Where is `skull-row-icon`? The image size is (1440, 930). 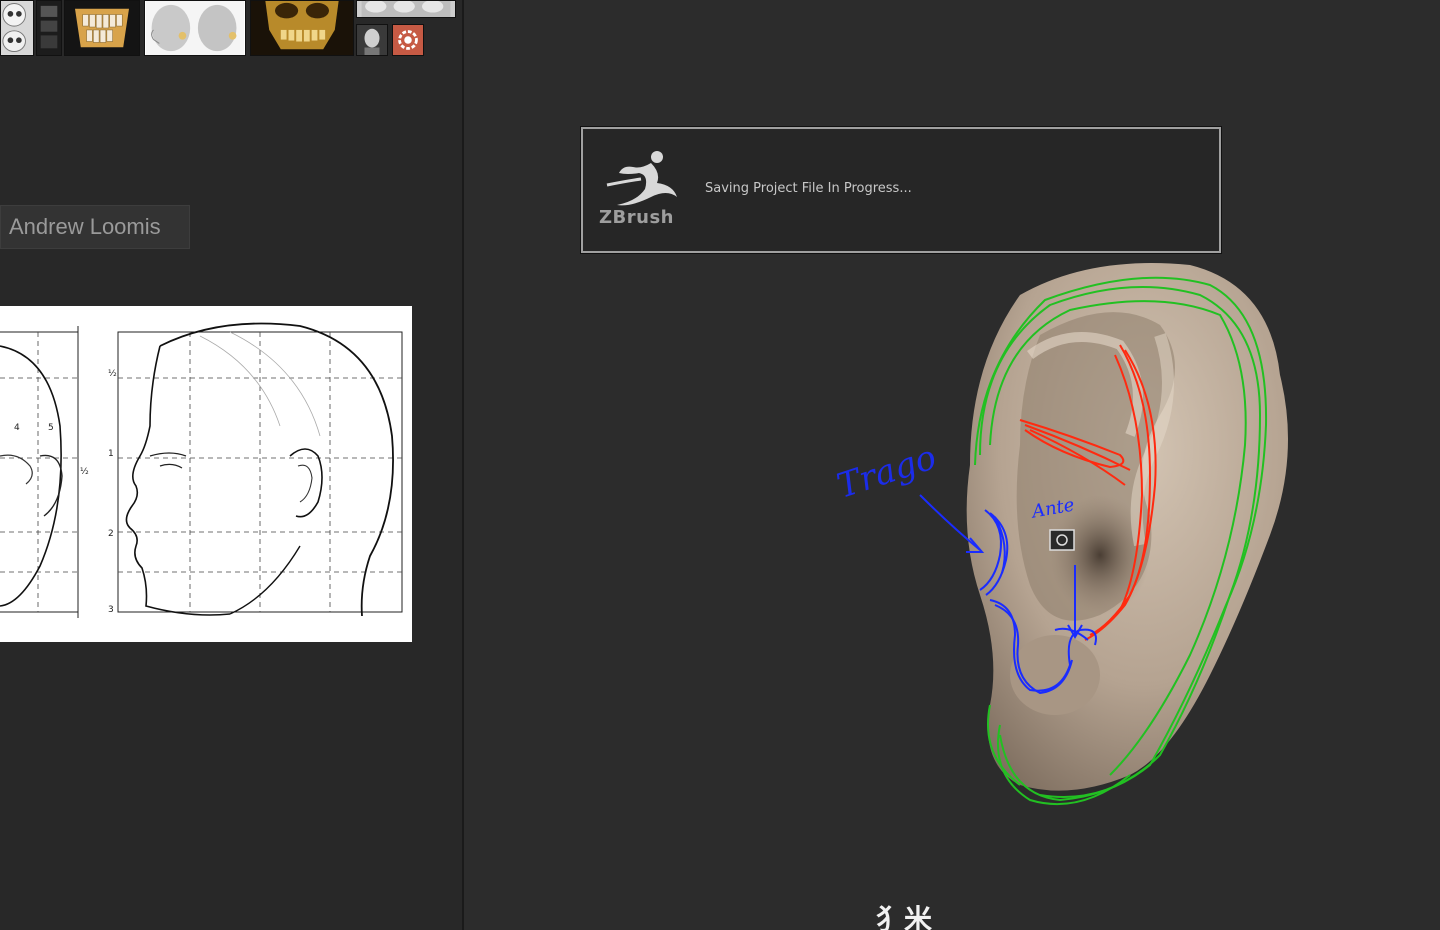
skull-row-icon is located at coordinates (406, 9).